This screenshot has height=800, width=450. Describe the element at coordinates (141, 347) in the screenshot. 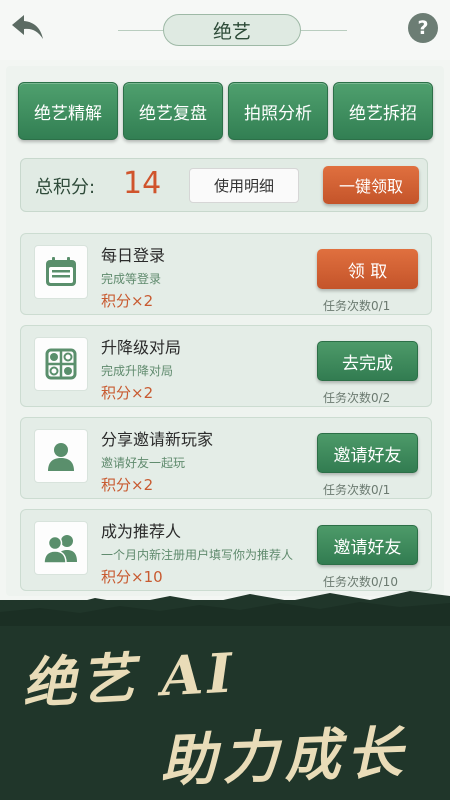

I see `task-title: 升降级对局` at that location.